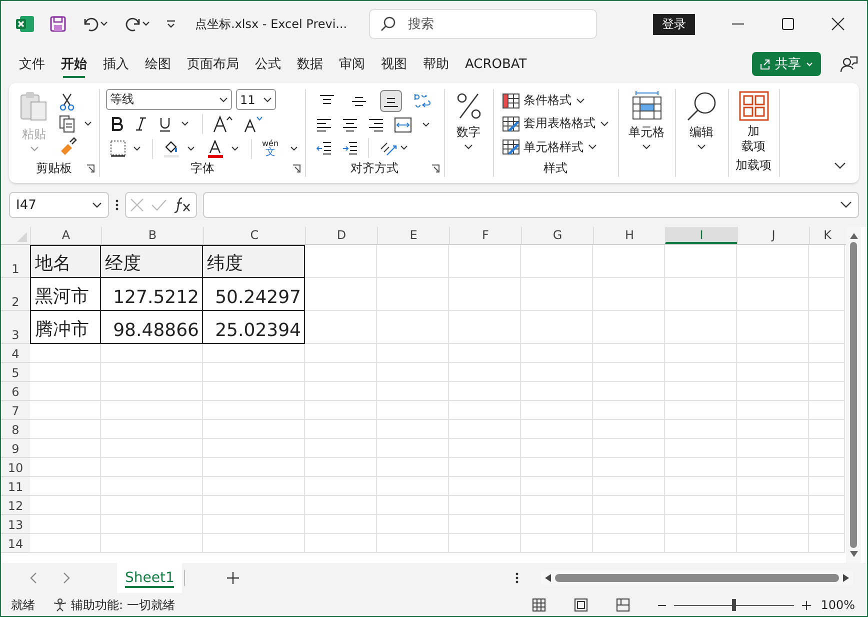 The image size is (868, 617). Describe the element at coordinates (849, 64) in the screenshot. I see `comments-icon` at that location.